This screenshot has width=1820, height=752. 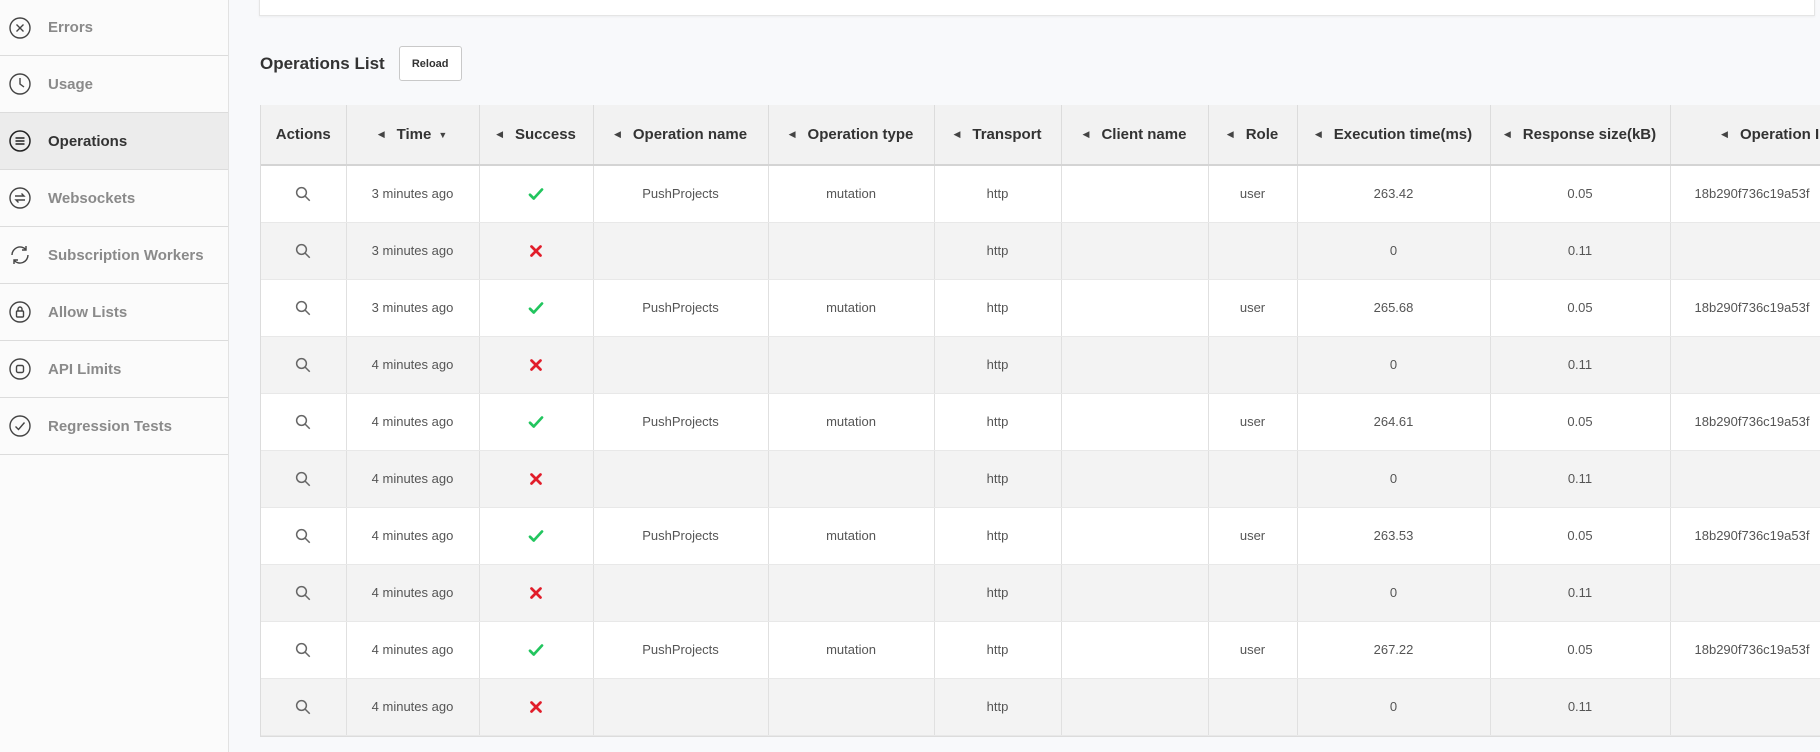 What do you see at coordinates (114, 255) in the screenshot?
I see `sidebar-item-subscription-workers: Subscription Workers` at bounding box center [114, 255].